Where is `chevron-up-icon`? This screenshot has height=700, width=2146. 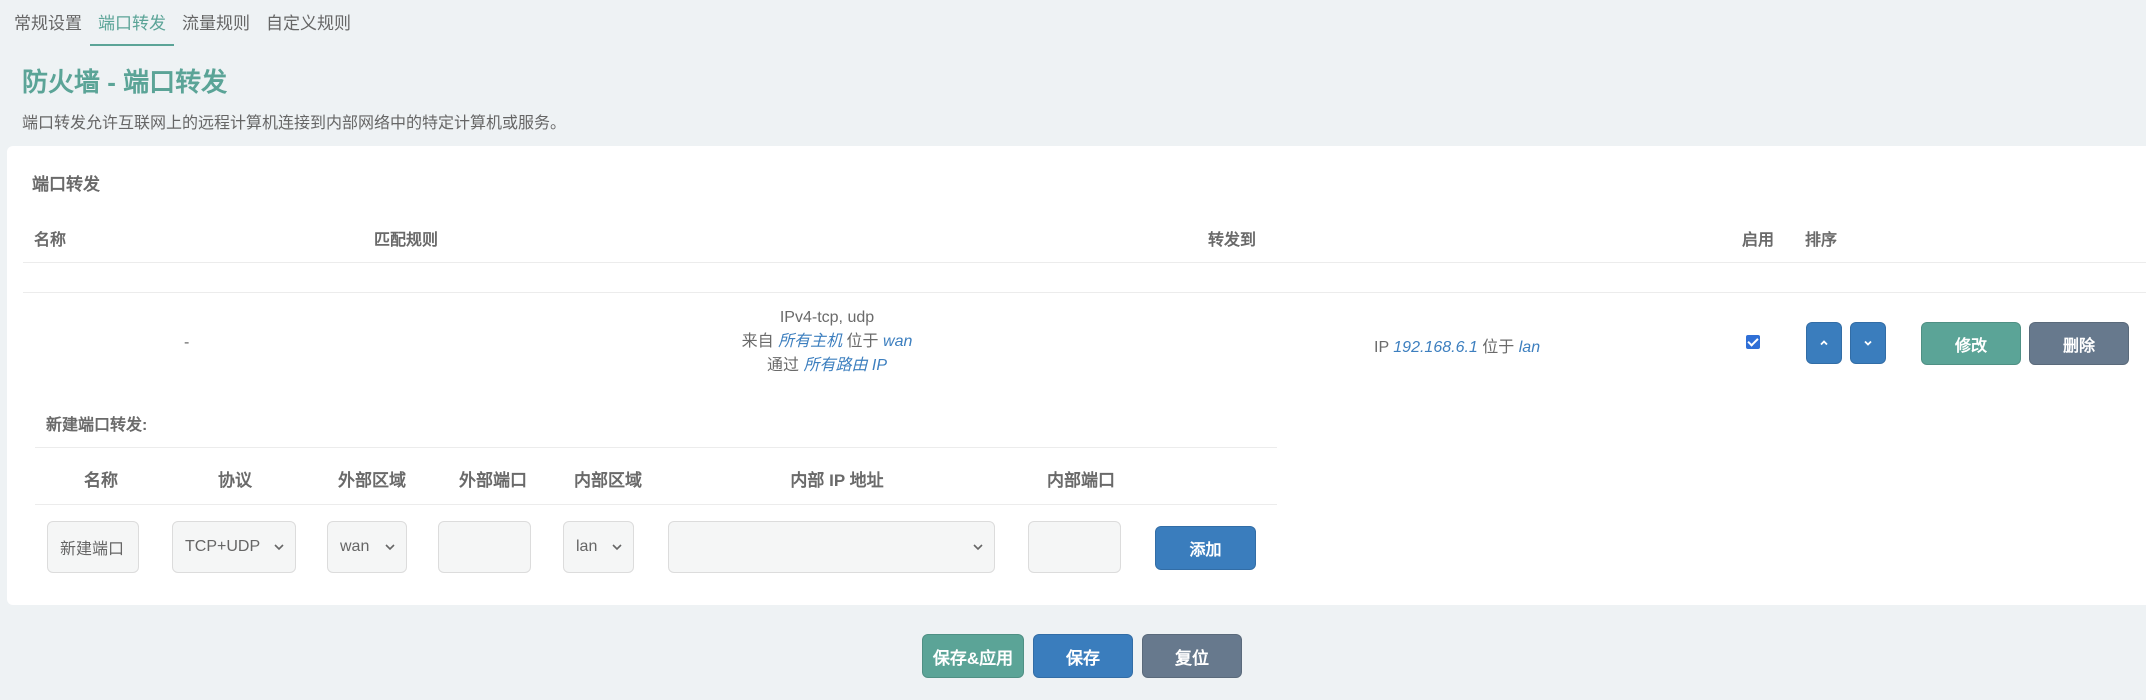
chevron-up-icon is located at coordinates (1824, 343).